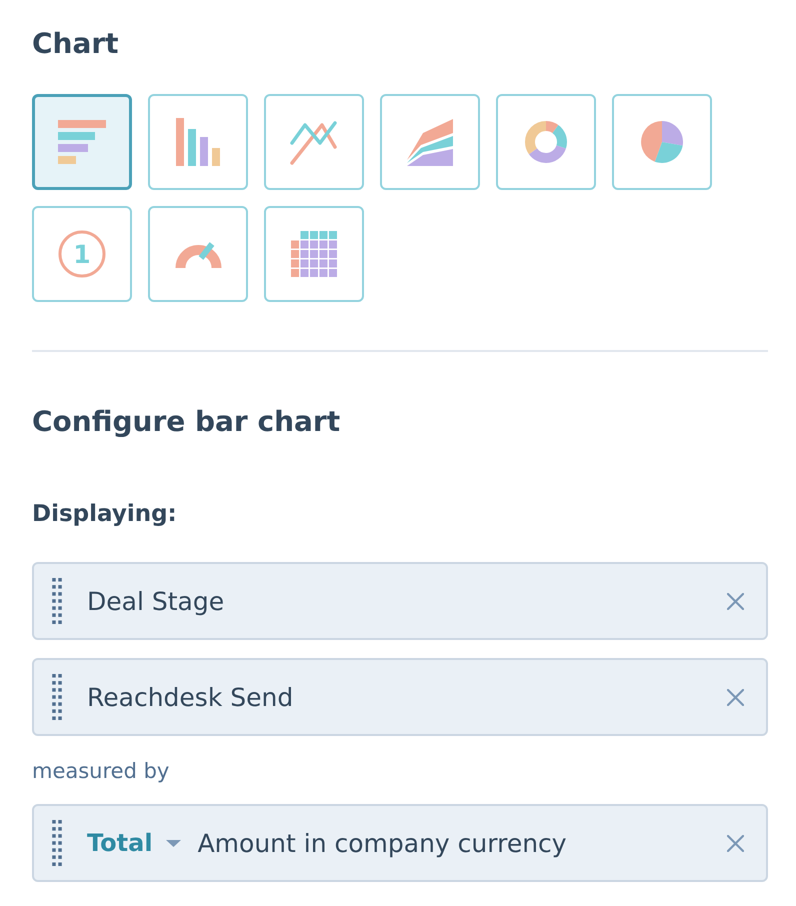 This screenshot has width=796, height=906. Describe the element at coordinates (400, 697) in the screenshot. I see `dimension-row: Reachdesk Send` at that location.